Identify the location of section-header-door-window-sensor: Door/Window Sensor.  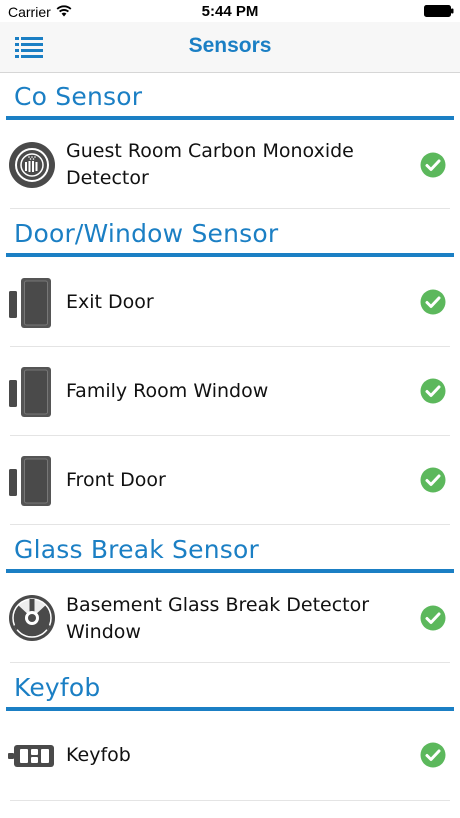
(230, 234).